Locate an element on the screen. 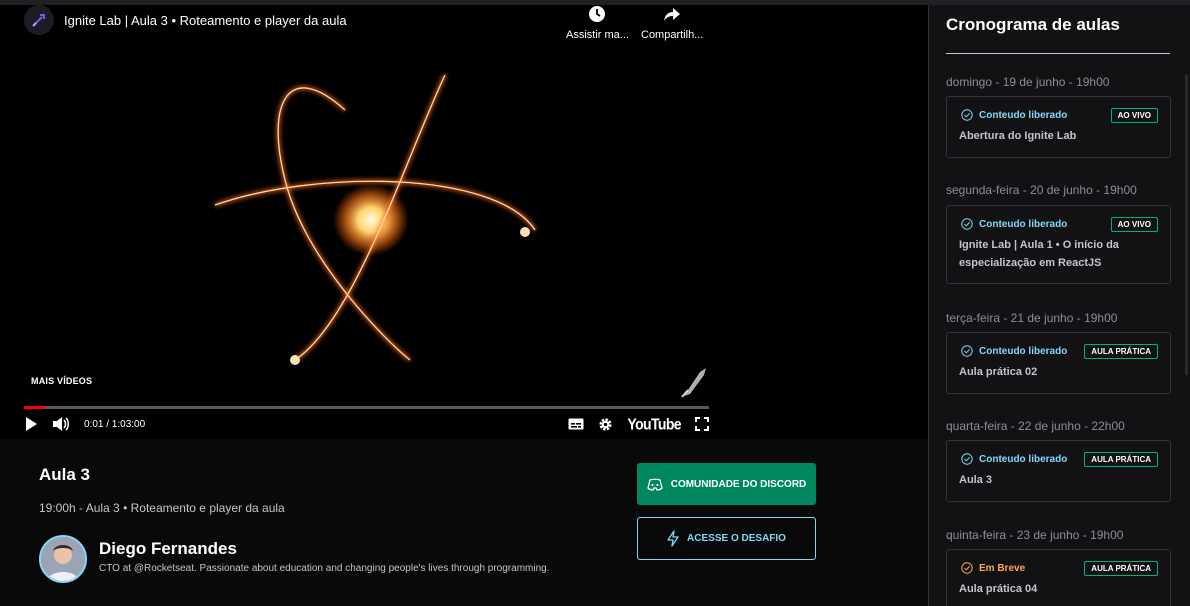  discord-icon is located at coordinates (654, 484).